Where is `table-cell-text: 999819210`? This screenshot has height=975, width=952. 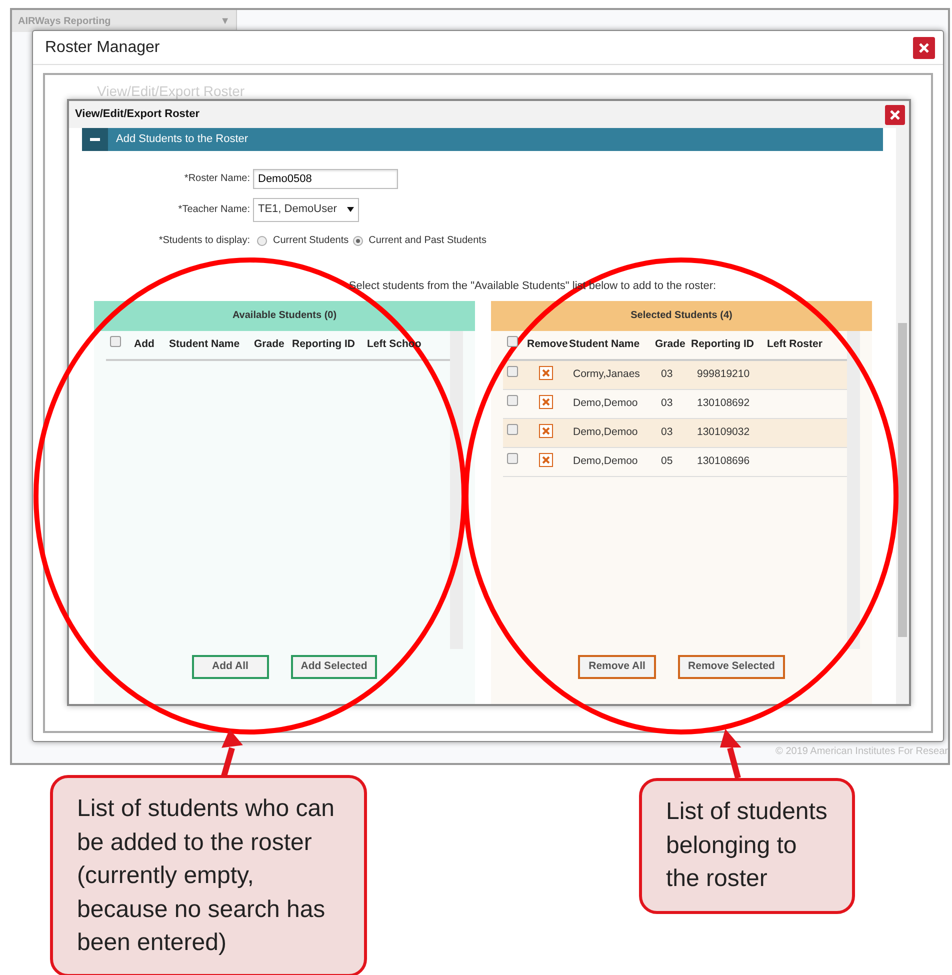
table-cell-text: 999819210 is located at coordinates (723, 374).